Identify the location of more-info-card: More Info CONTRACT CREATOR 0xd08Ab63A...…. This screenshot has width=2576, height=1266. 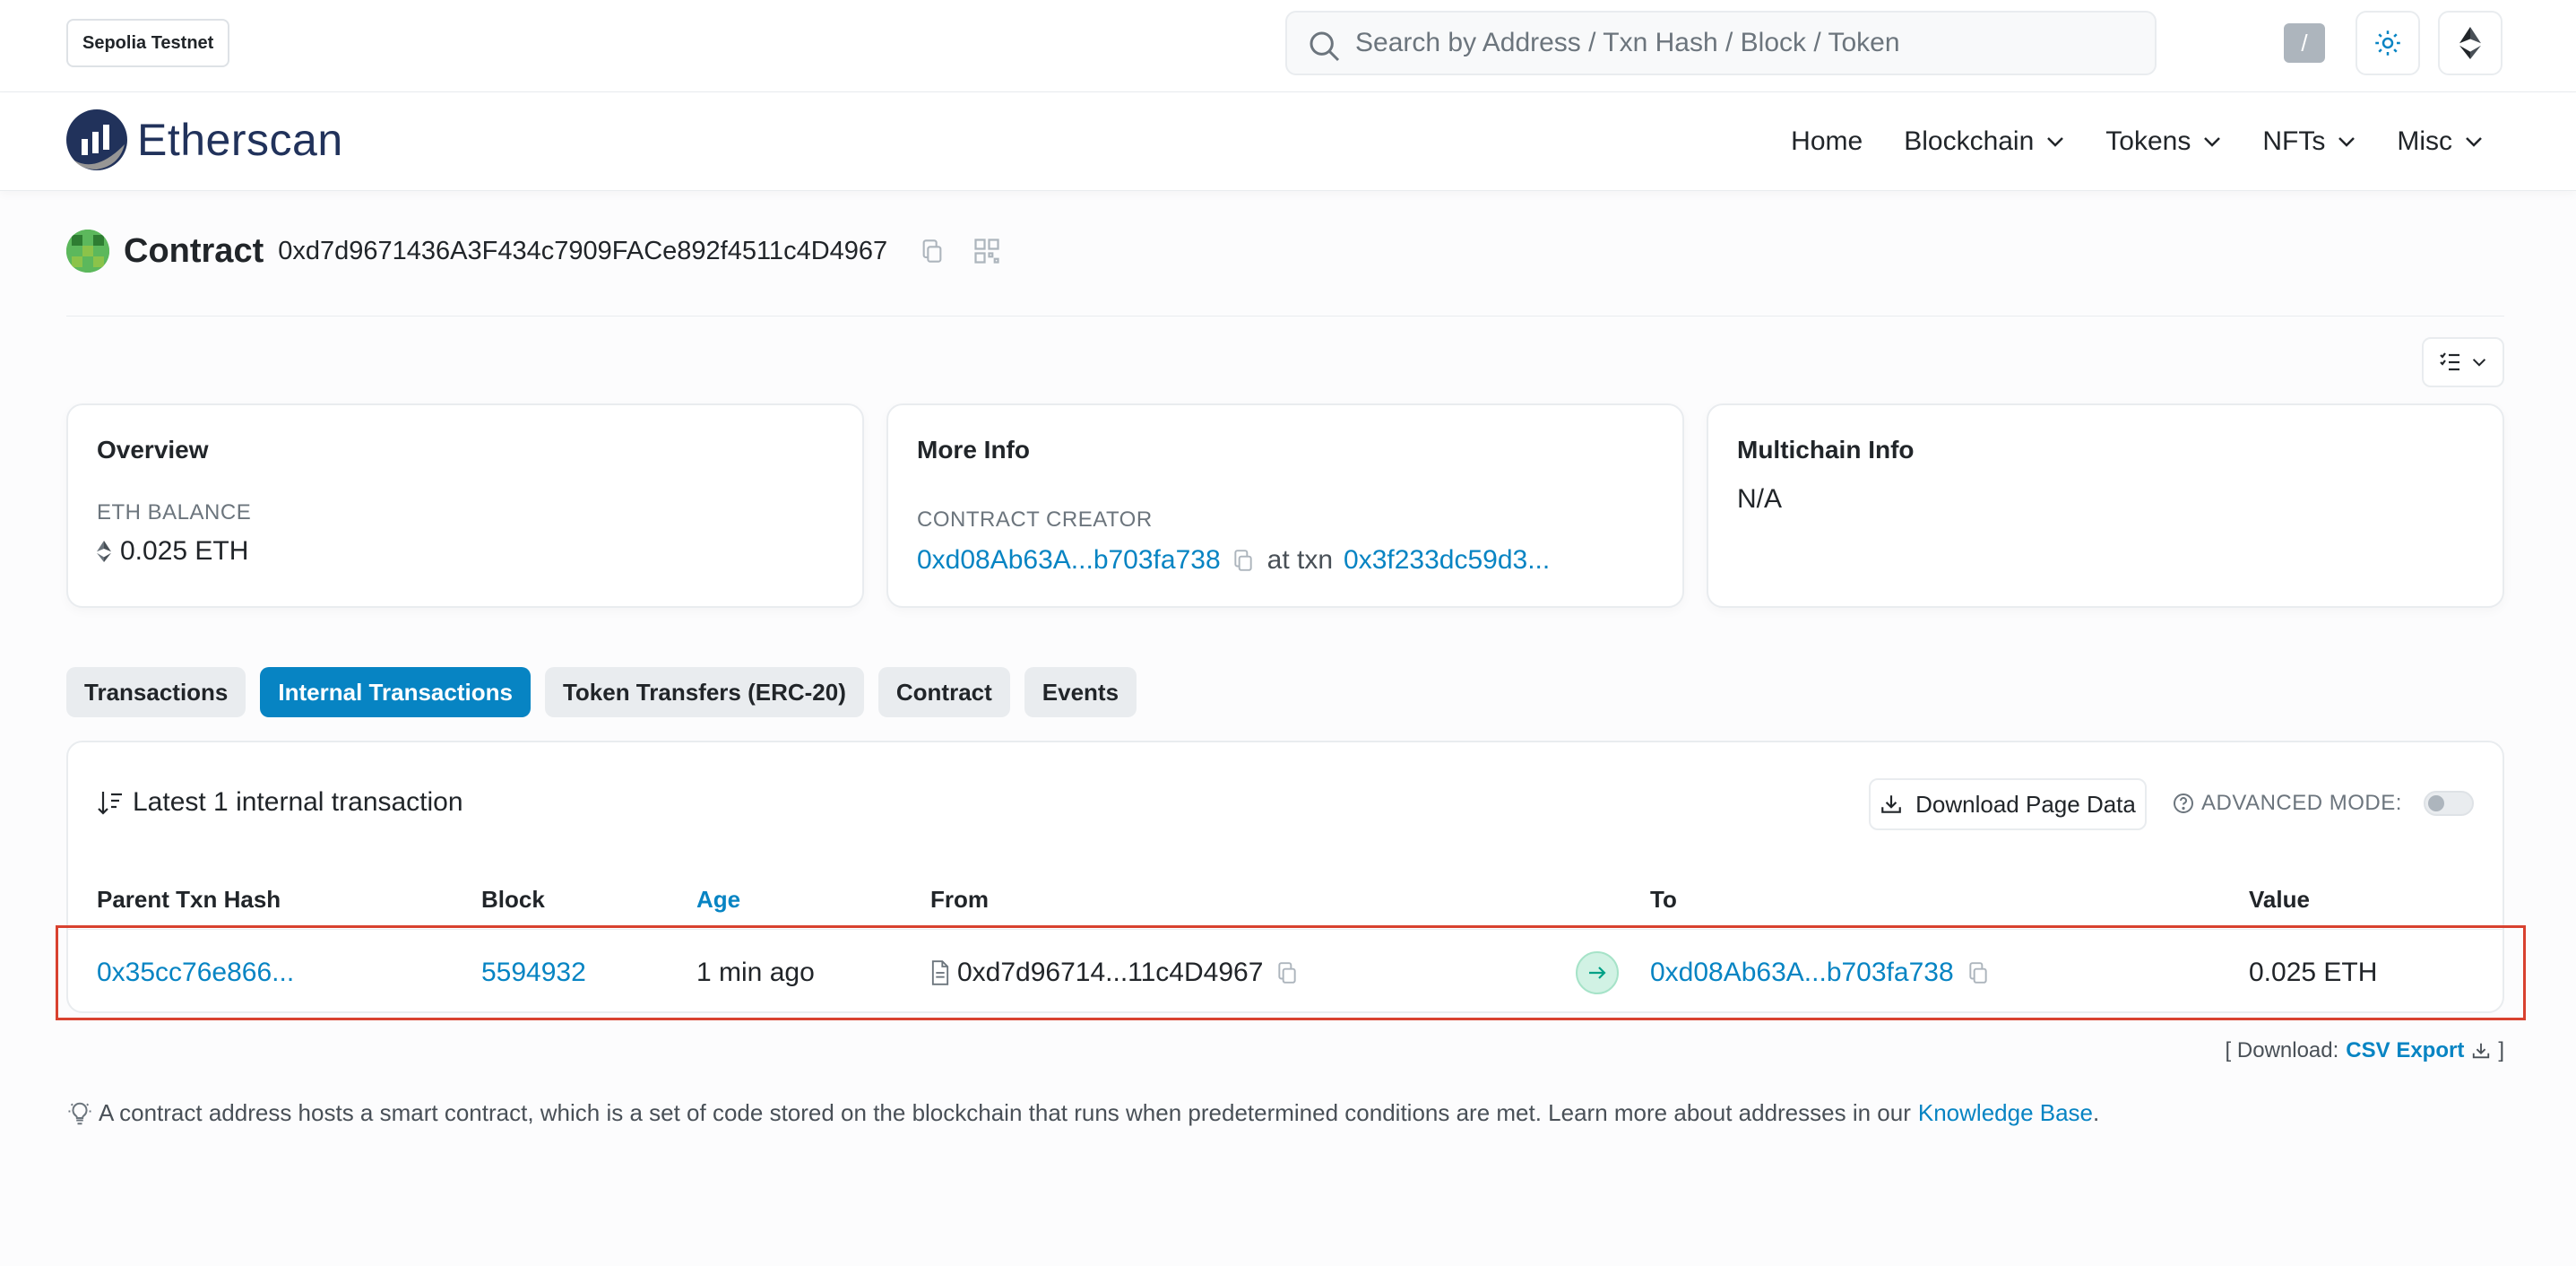
(1285, 505).